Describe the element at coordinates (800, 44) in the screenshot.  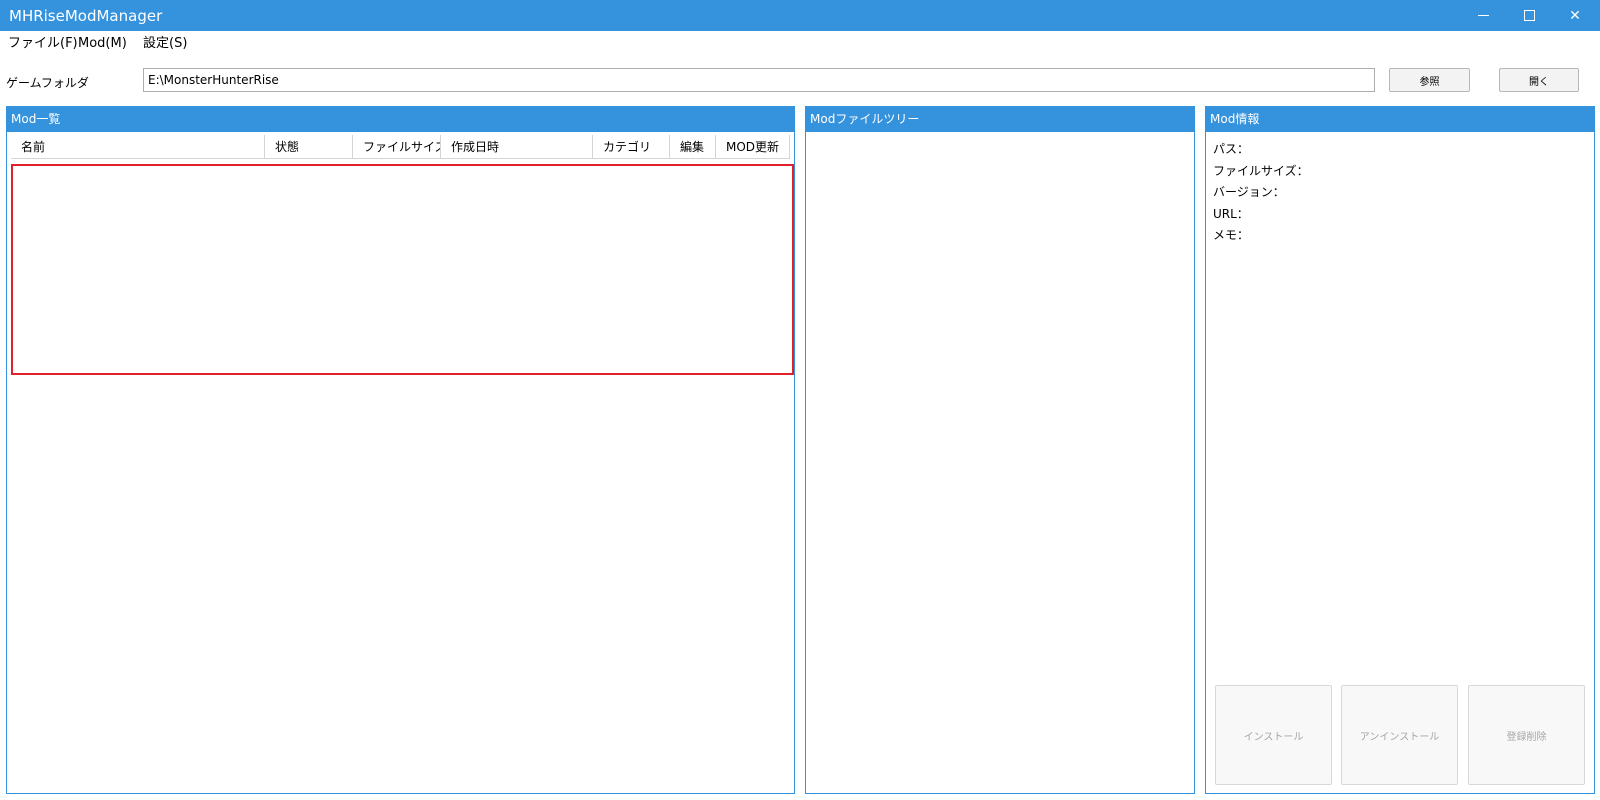
I see `menu-bar: ファイル(F) Mod(M) 設定(S)` at that location.